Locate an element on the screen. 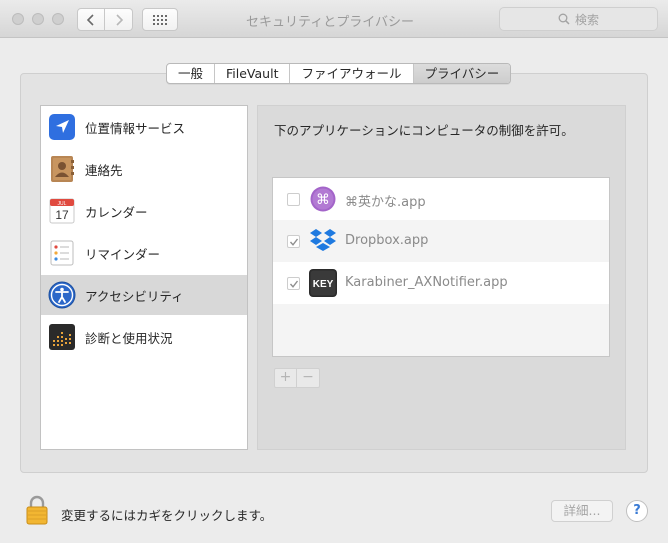 This screenshot has height=543, width=668. command-key-icon: ⌘ is located at coordinates (323, 199).